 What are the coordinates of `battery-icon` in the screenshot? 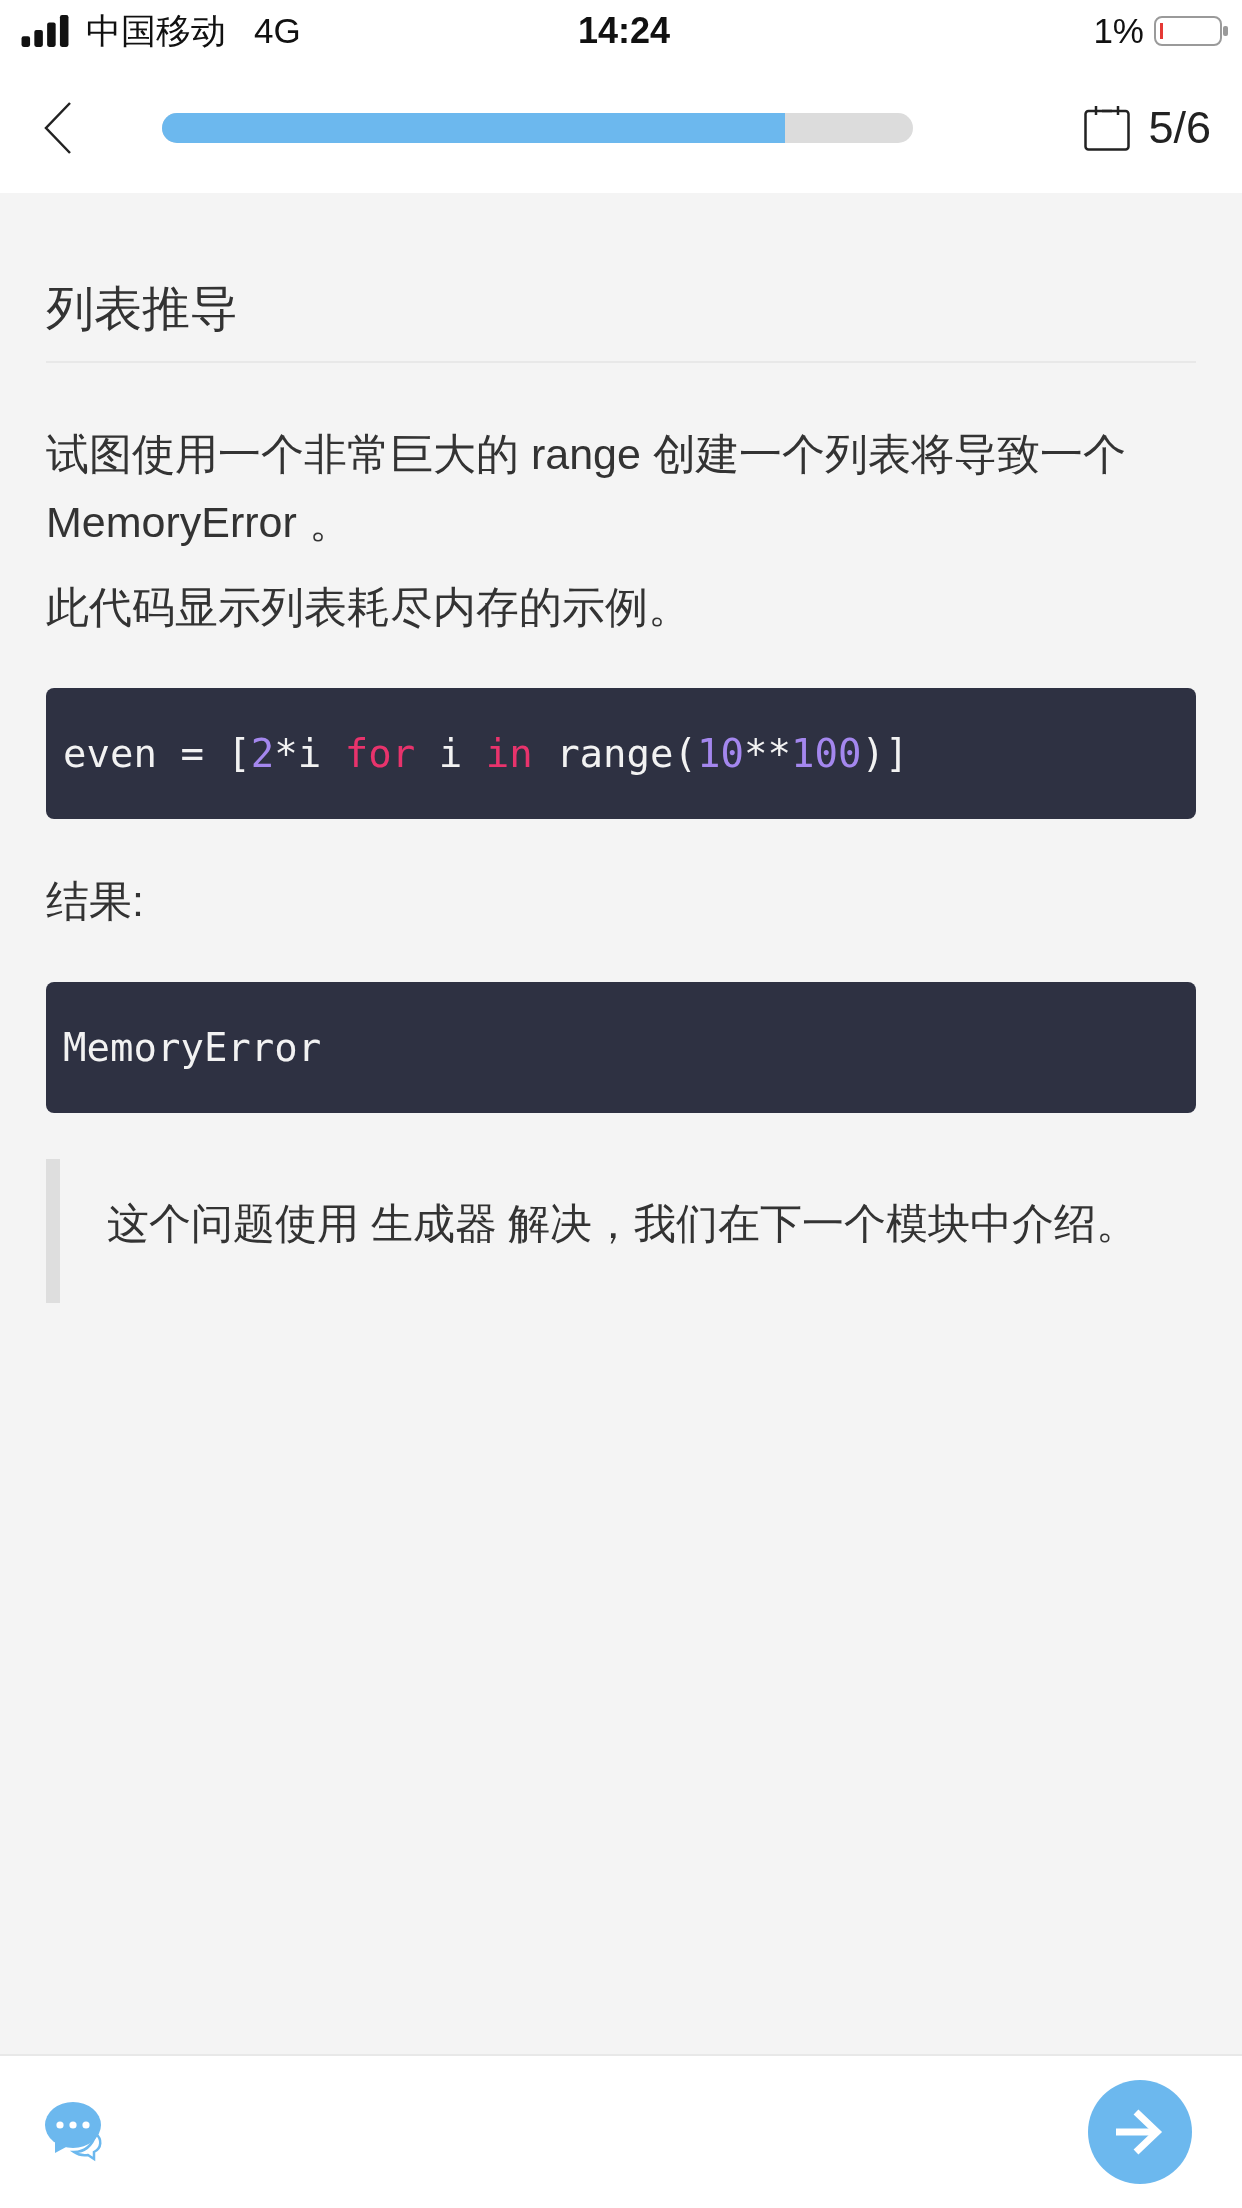 It's located at (1191, 31).